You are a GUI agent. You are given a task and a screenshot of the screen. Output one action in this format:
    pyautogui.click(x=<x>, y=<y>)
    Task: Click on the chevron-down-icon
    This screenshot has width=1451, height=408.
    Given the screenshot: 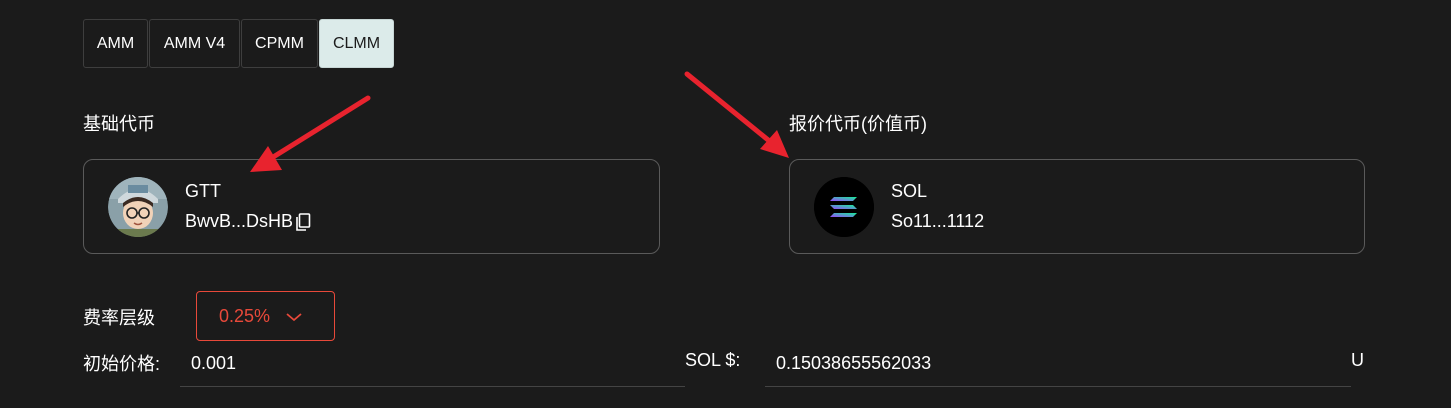 What is the action you would take?
    pyautogui.click(x=294, y=316)
    